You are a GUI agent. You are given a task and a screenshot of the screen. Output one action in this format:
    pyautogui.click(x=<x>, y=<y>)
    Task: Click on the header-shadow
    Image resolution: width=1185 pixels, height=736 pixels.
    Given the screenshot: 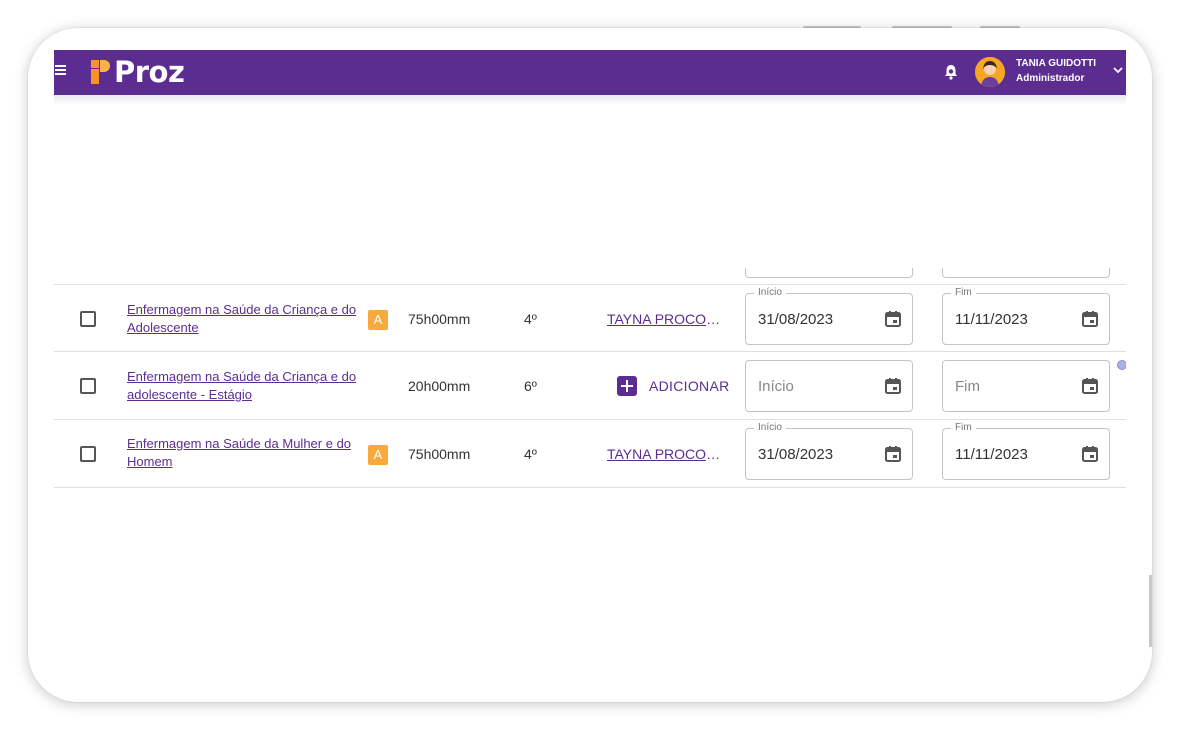 What is the action you would take?
    pyautogui.click(x=590, y=100)
    